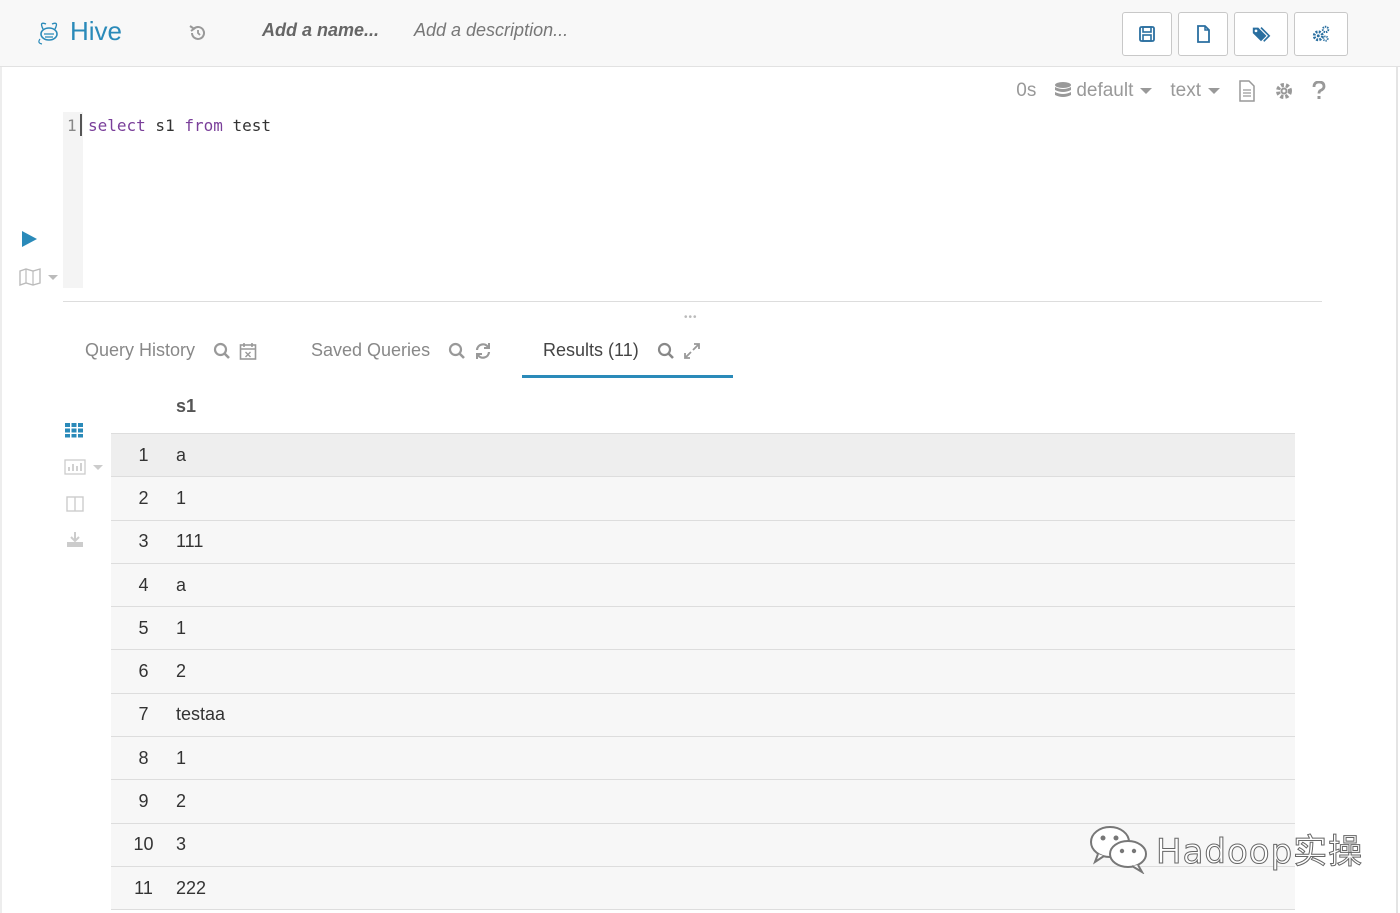  What do you see at coordinates (75, 504) in the screenshot?
I see `columns-icon` at bounding box center [75, 504].